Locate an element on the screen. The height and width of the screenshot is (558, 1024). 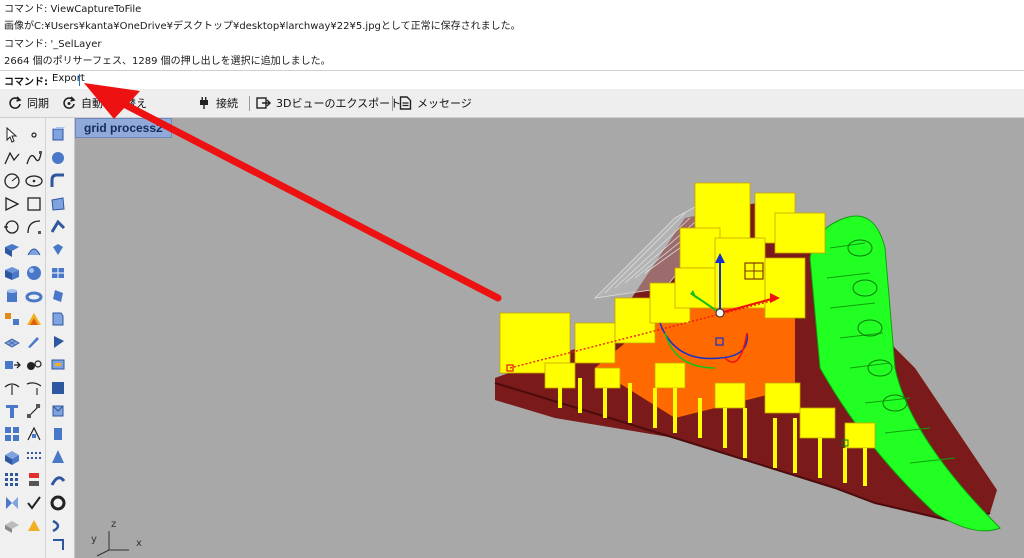
command-line: コマンド: Export is located at coordinates (512, 80).